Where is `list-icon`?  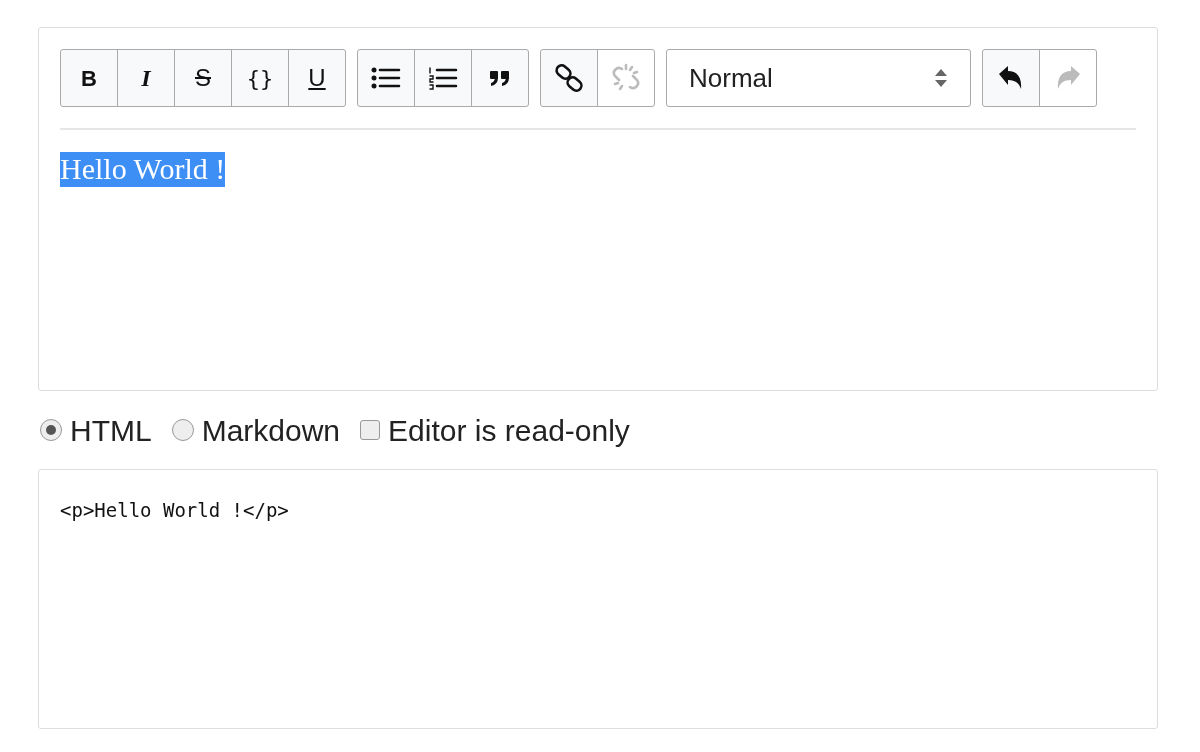
list-icon is located at coordinates (386, 78).